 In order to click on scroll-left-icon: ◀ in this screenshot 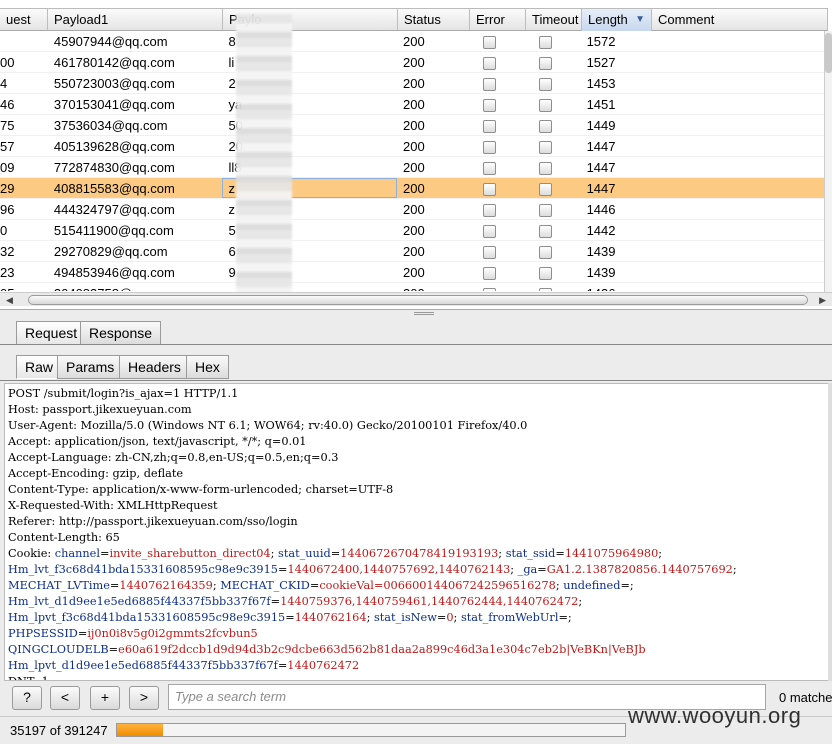, I will do `click(9, 300)`.